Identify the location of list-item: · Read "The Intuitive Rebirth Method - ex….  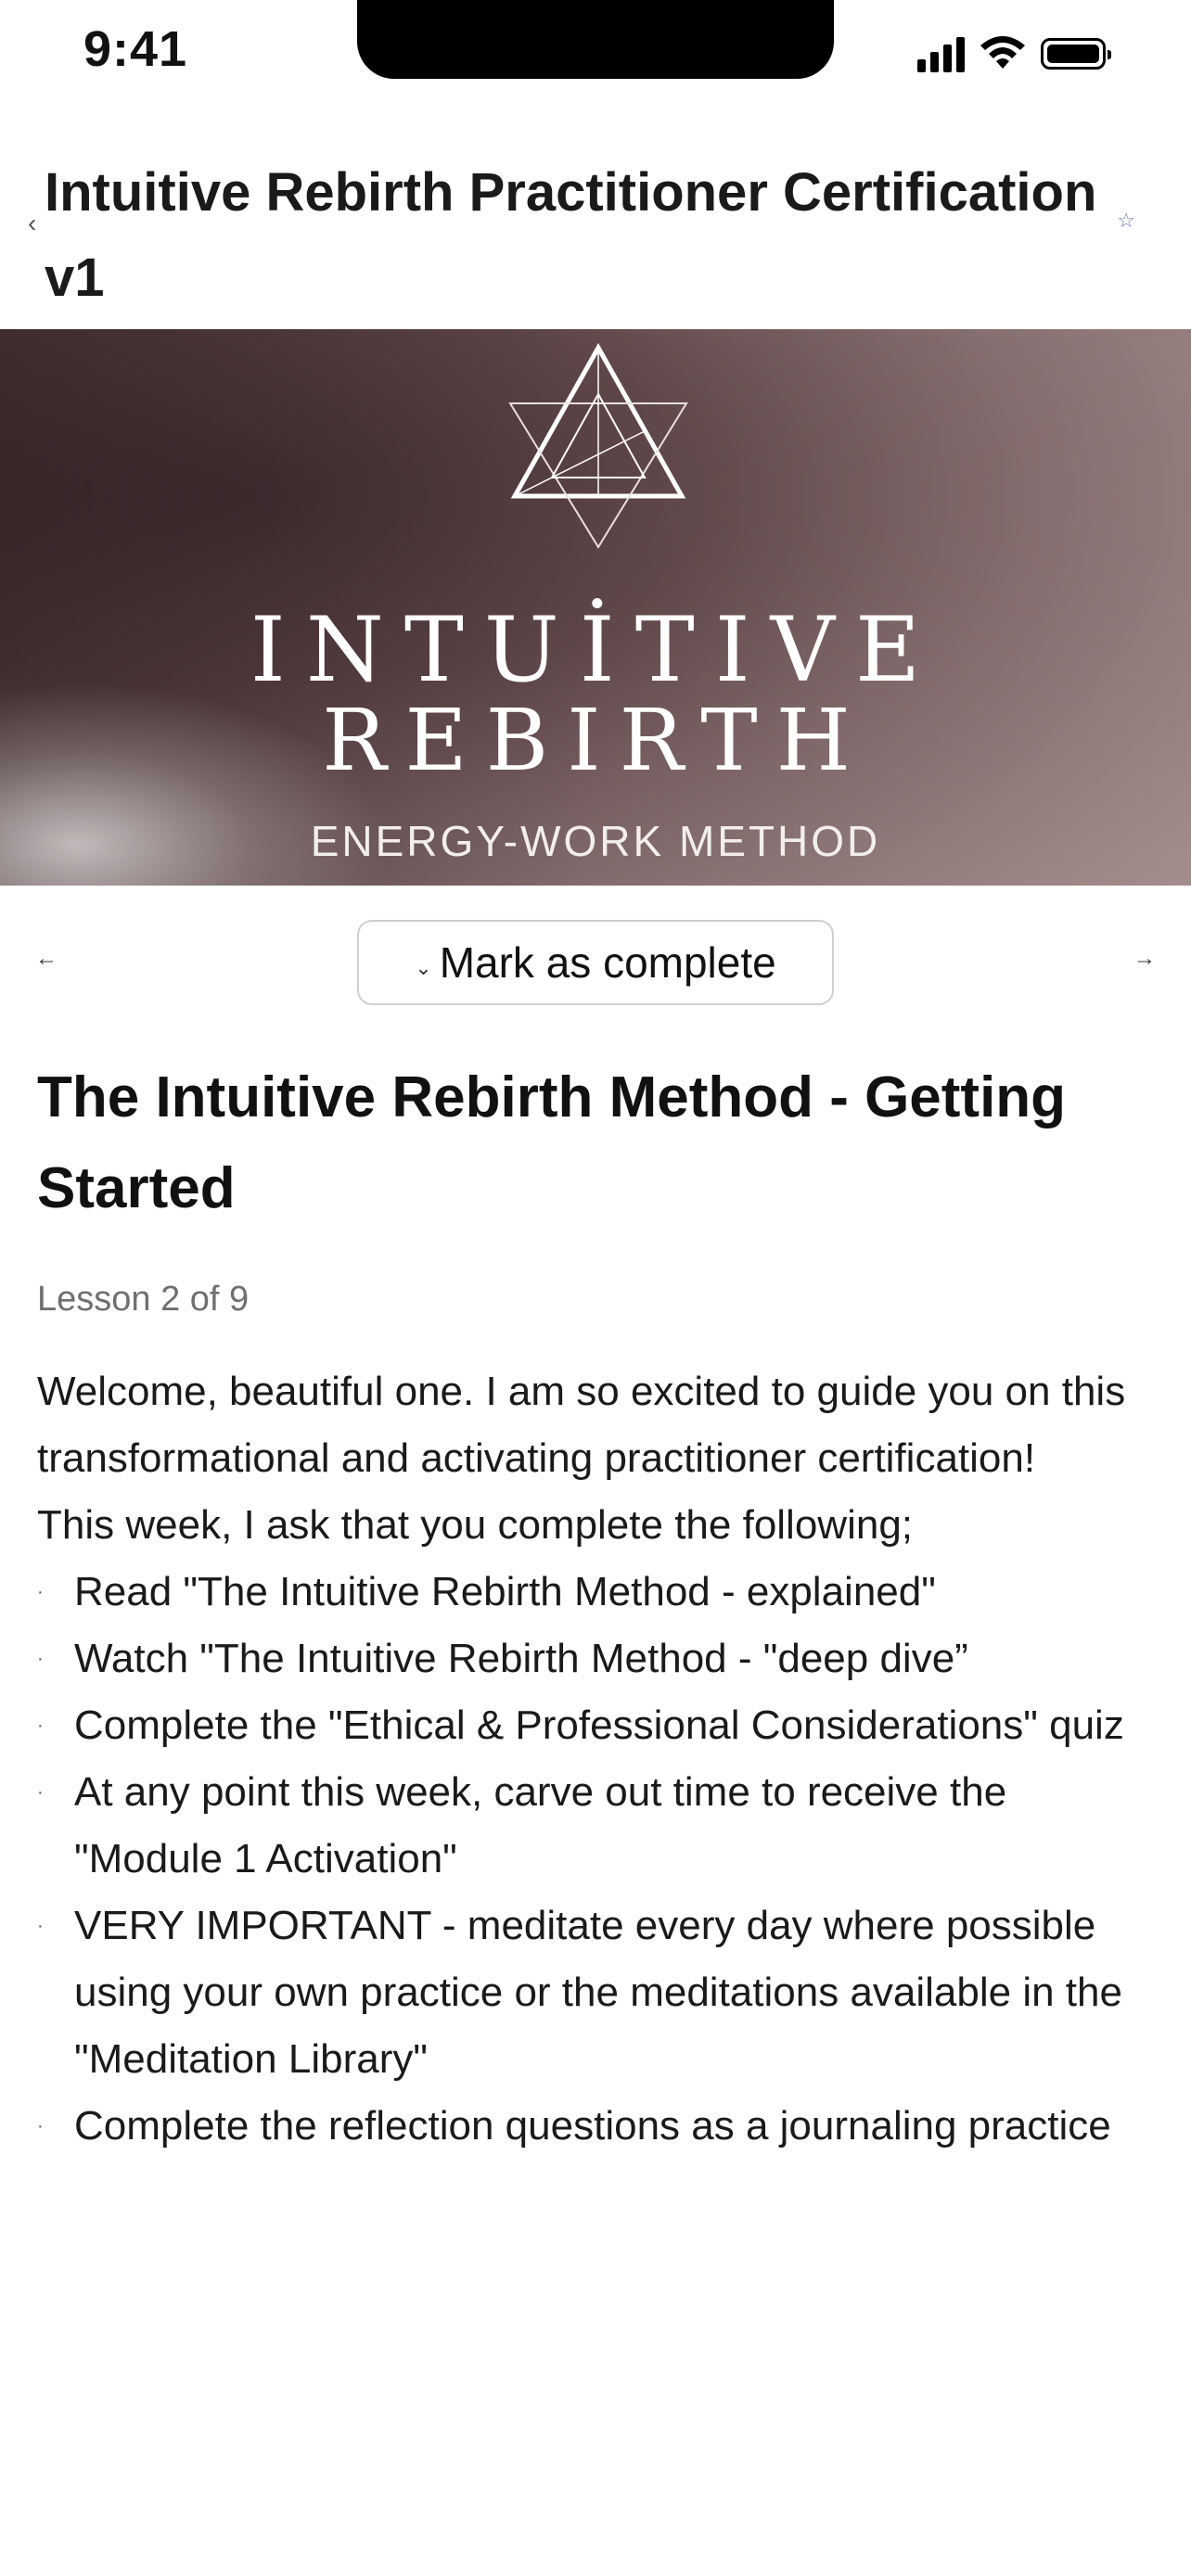
(598, 1592).